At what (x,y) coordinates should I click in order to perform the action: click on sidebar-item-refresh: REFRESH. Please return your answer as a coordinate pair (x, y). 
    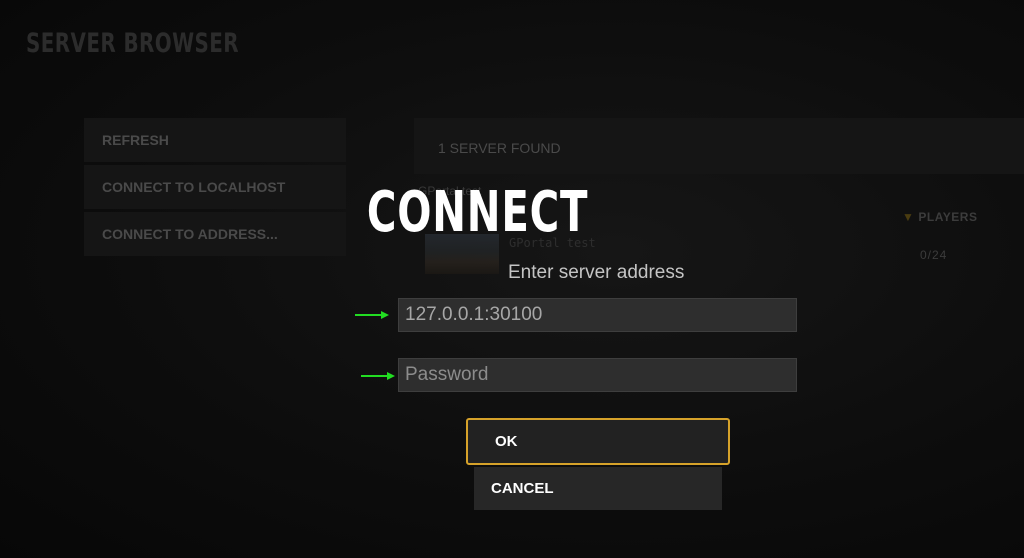
    Looking at the image, I should click on (215, 140).